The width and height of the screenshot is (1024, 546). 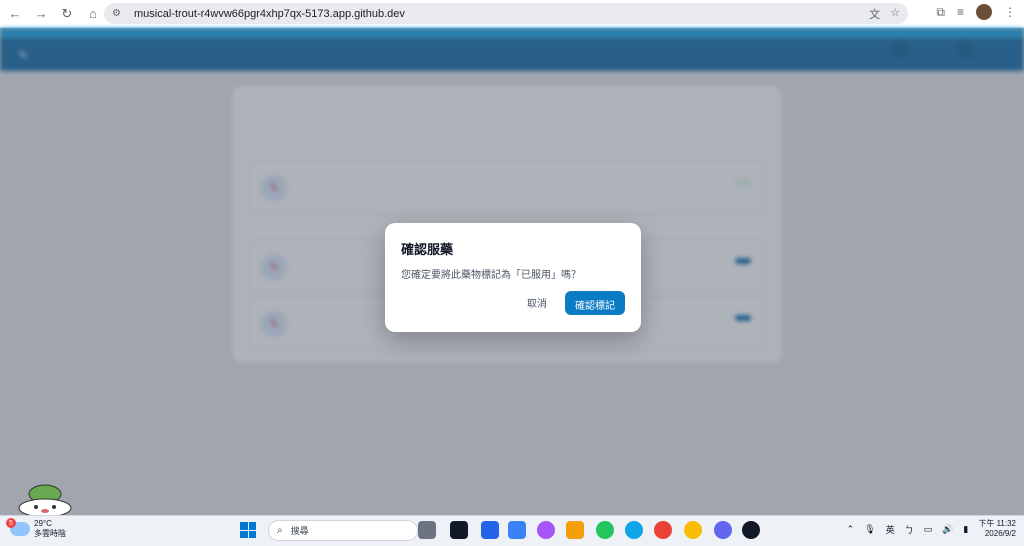 What do you see at coordinates (459, 530) in the screenshot?
I see `jetbrains-app-icon` at bounding box center [459, 530].